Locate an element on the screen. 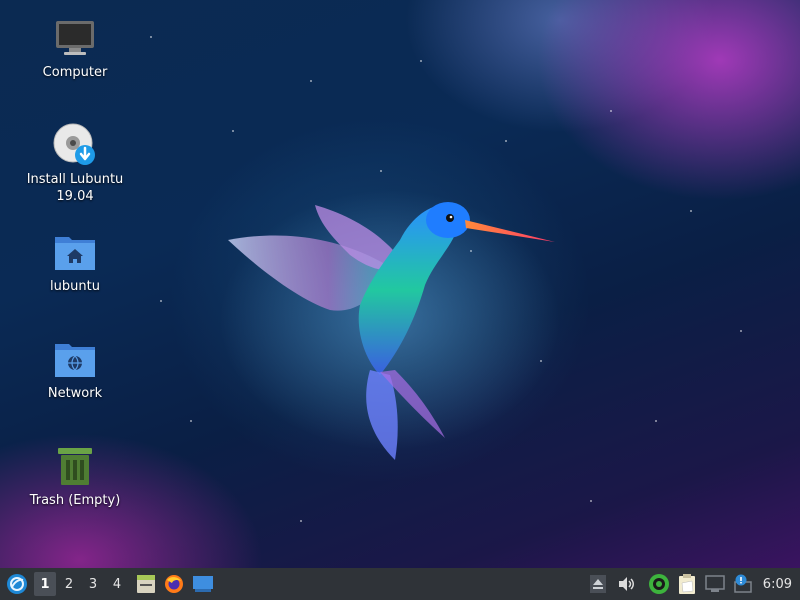 This screenshot has width=800, height=600. desktop-icon-network: Network is located at coordinates (75, 369).